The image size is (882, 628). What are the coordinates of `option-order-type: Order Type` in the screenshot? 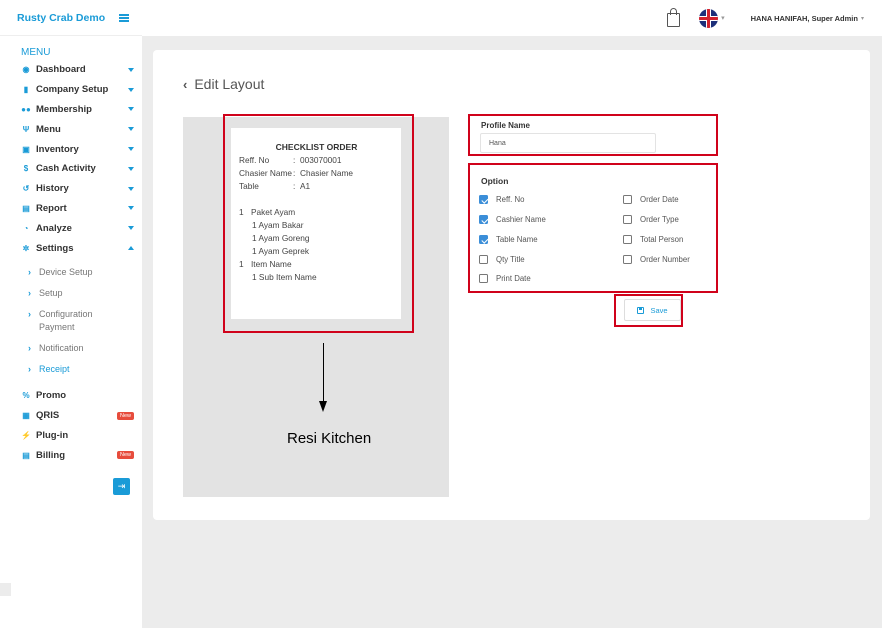 It's located at (651, 219).